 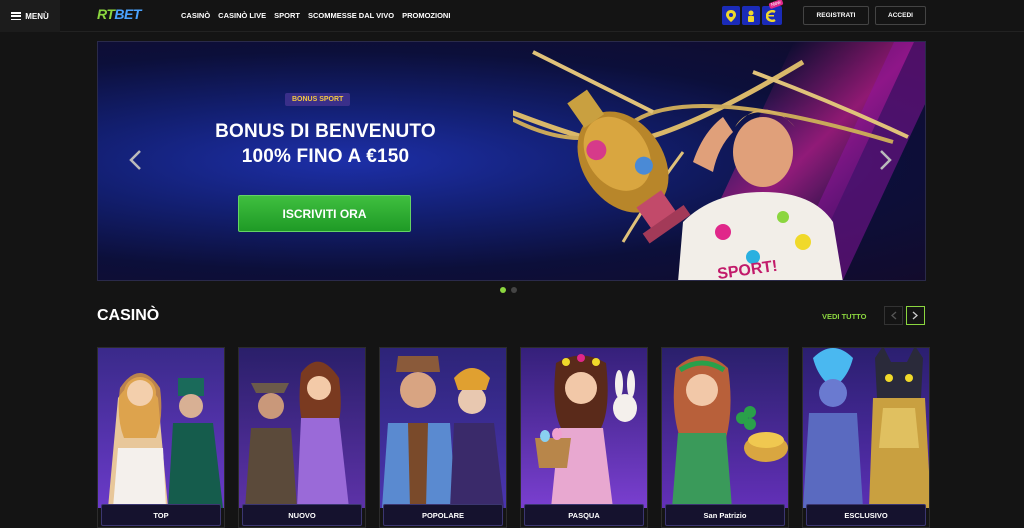 I want to click on category-tile-top: TOP, so click(x=161, y=437).